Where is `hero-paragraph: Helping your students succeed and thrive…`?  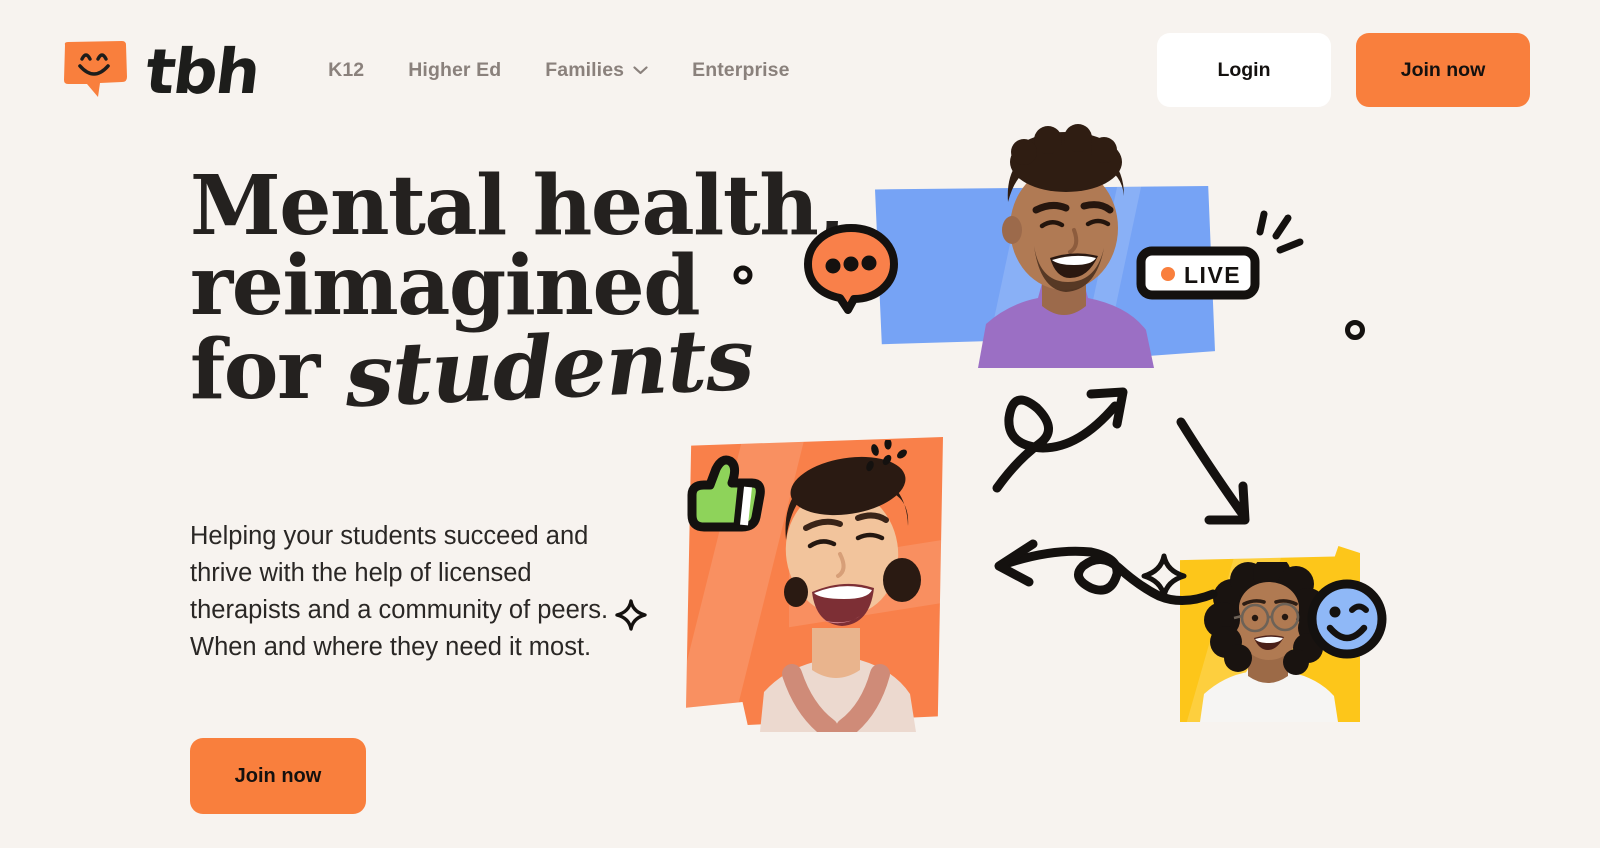
hero-paragraph: Helping your students succeed and thrive… is located at coordinates (399, 591).